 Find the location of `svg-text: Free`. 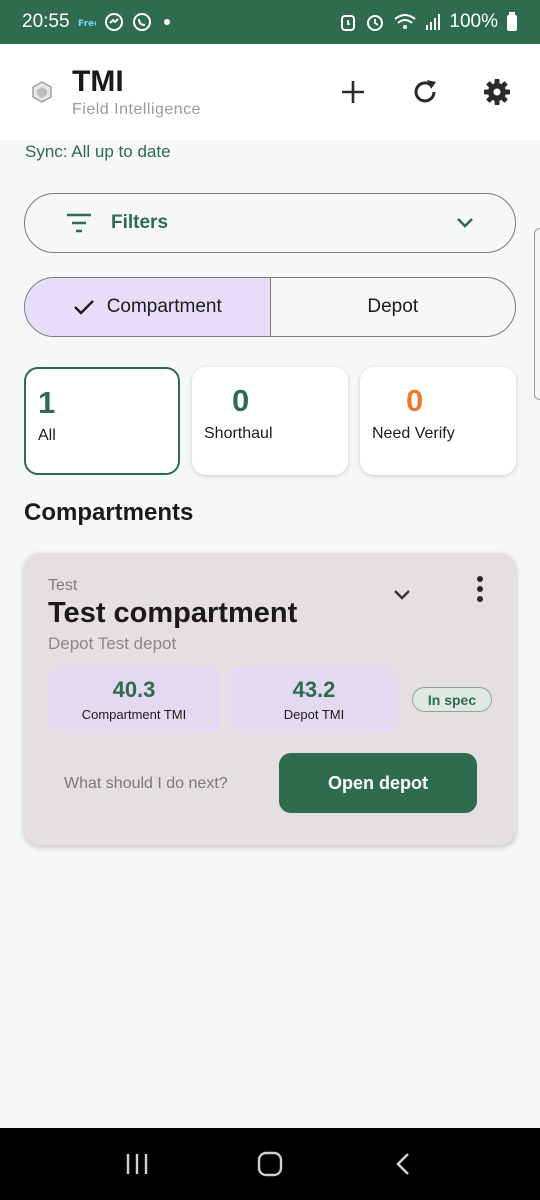

svg-text: Free is located at coordinates (87, 24).